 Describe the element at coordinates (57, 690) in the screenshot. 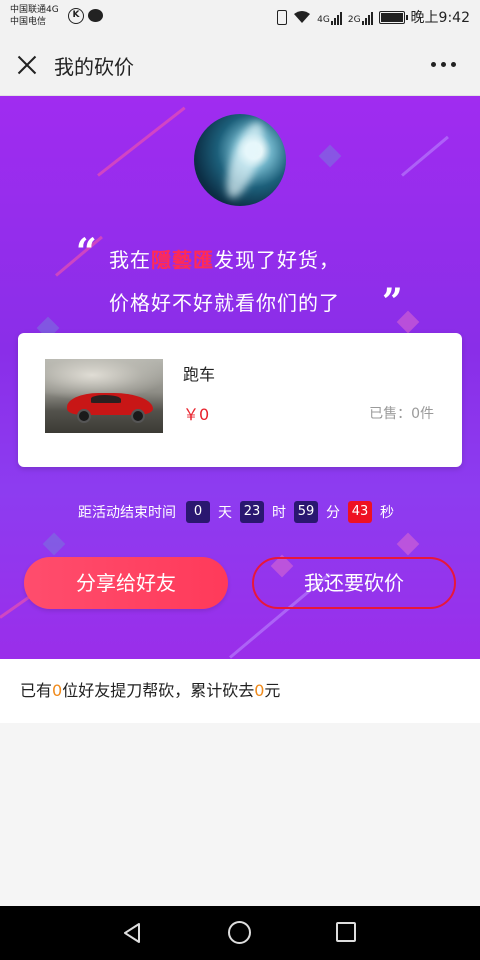

I see `friends-count: 0` at that location.